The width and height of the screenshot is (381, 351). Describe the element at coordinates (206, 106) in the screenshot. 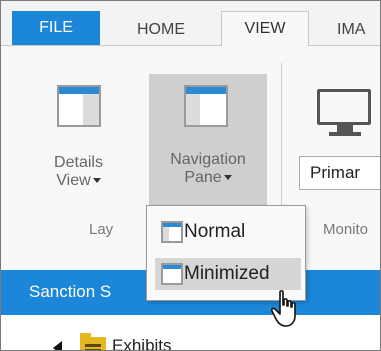

I see `navigation-pane-icon` at that location.